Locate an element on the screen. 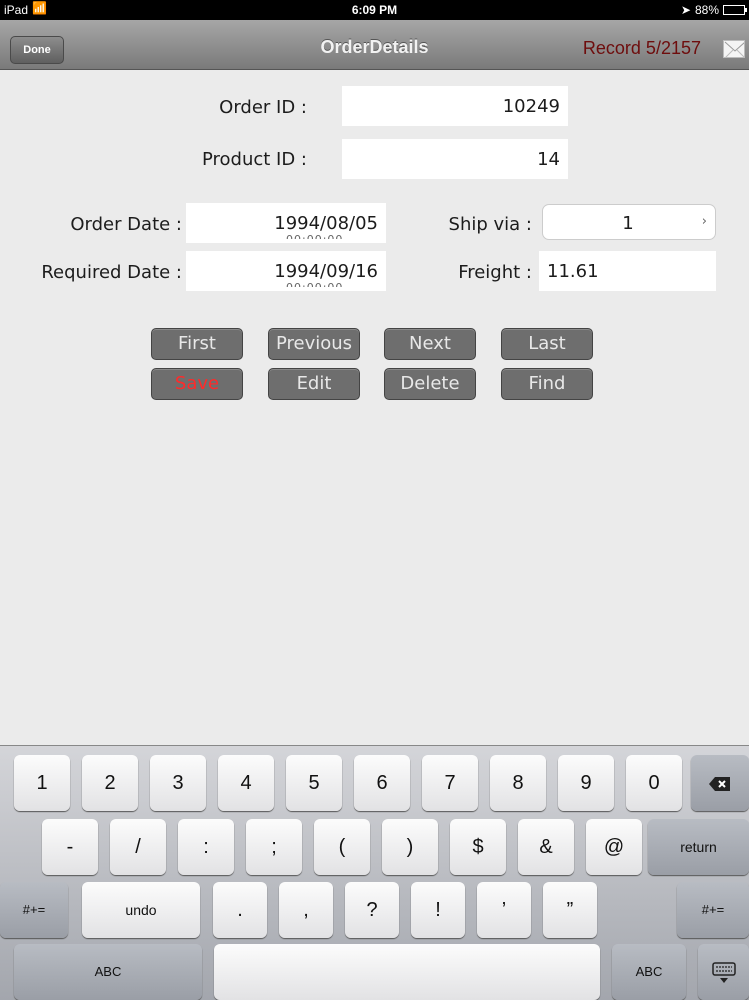  next-button: Next is located at coordinates (430, 344).